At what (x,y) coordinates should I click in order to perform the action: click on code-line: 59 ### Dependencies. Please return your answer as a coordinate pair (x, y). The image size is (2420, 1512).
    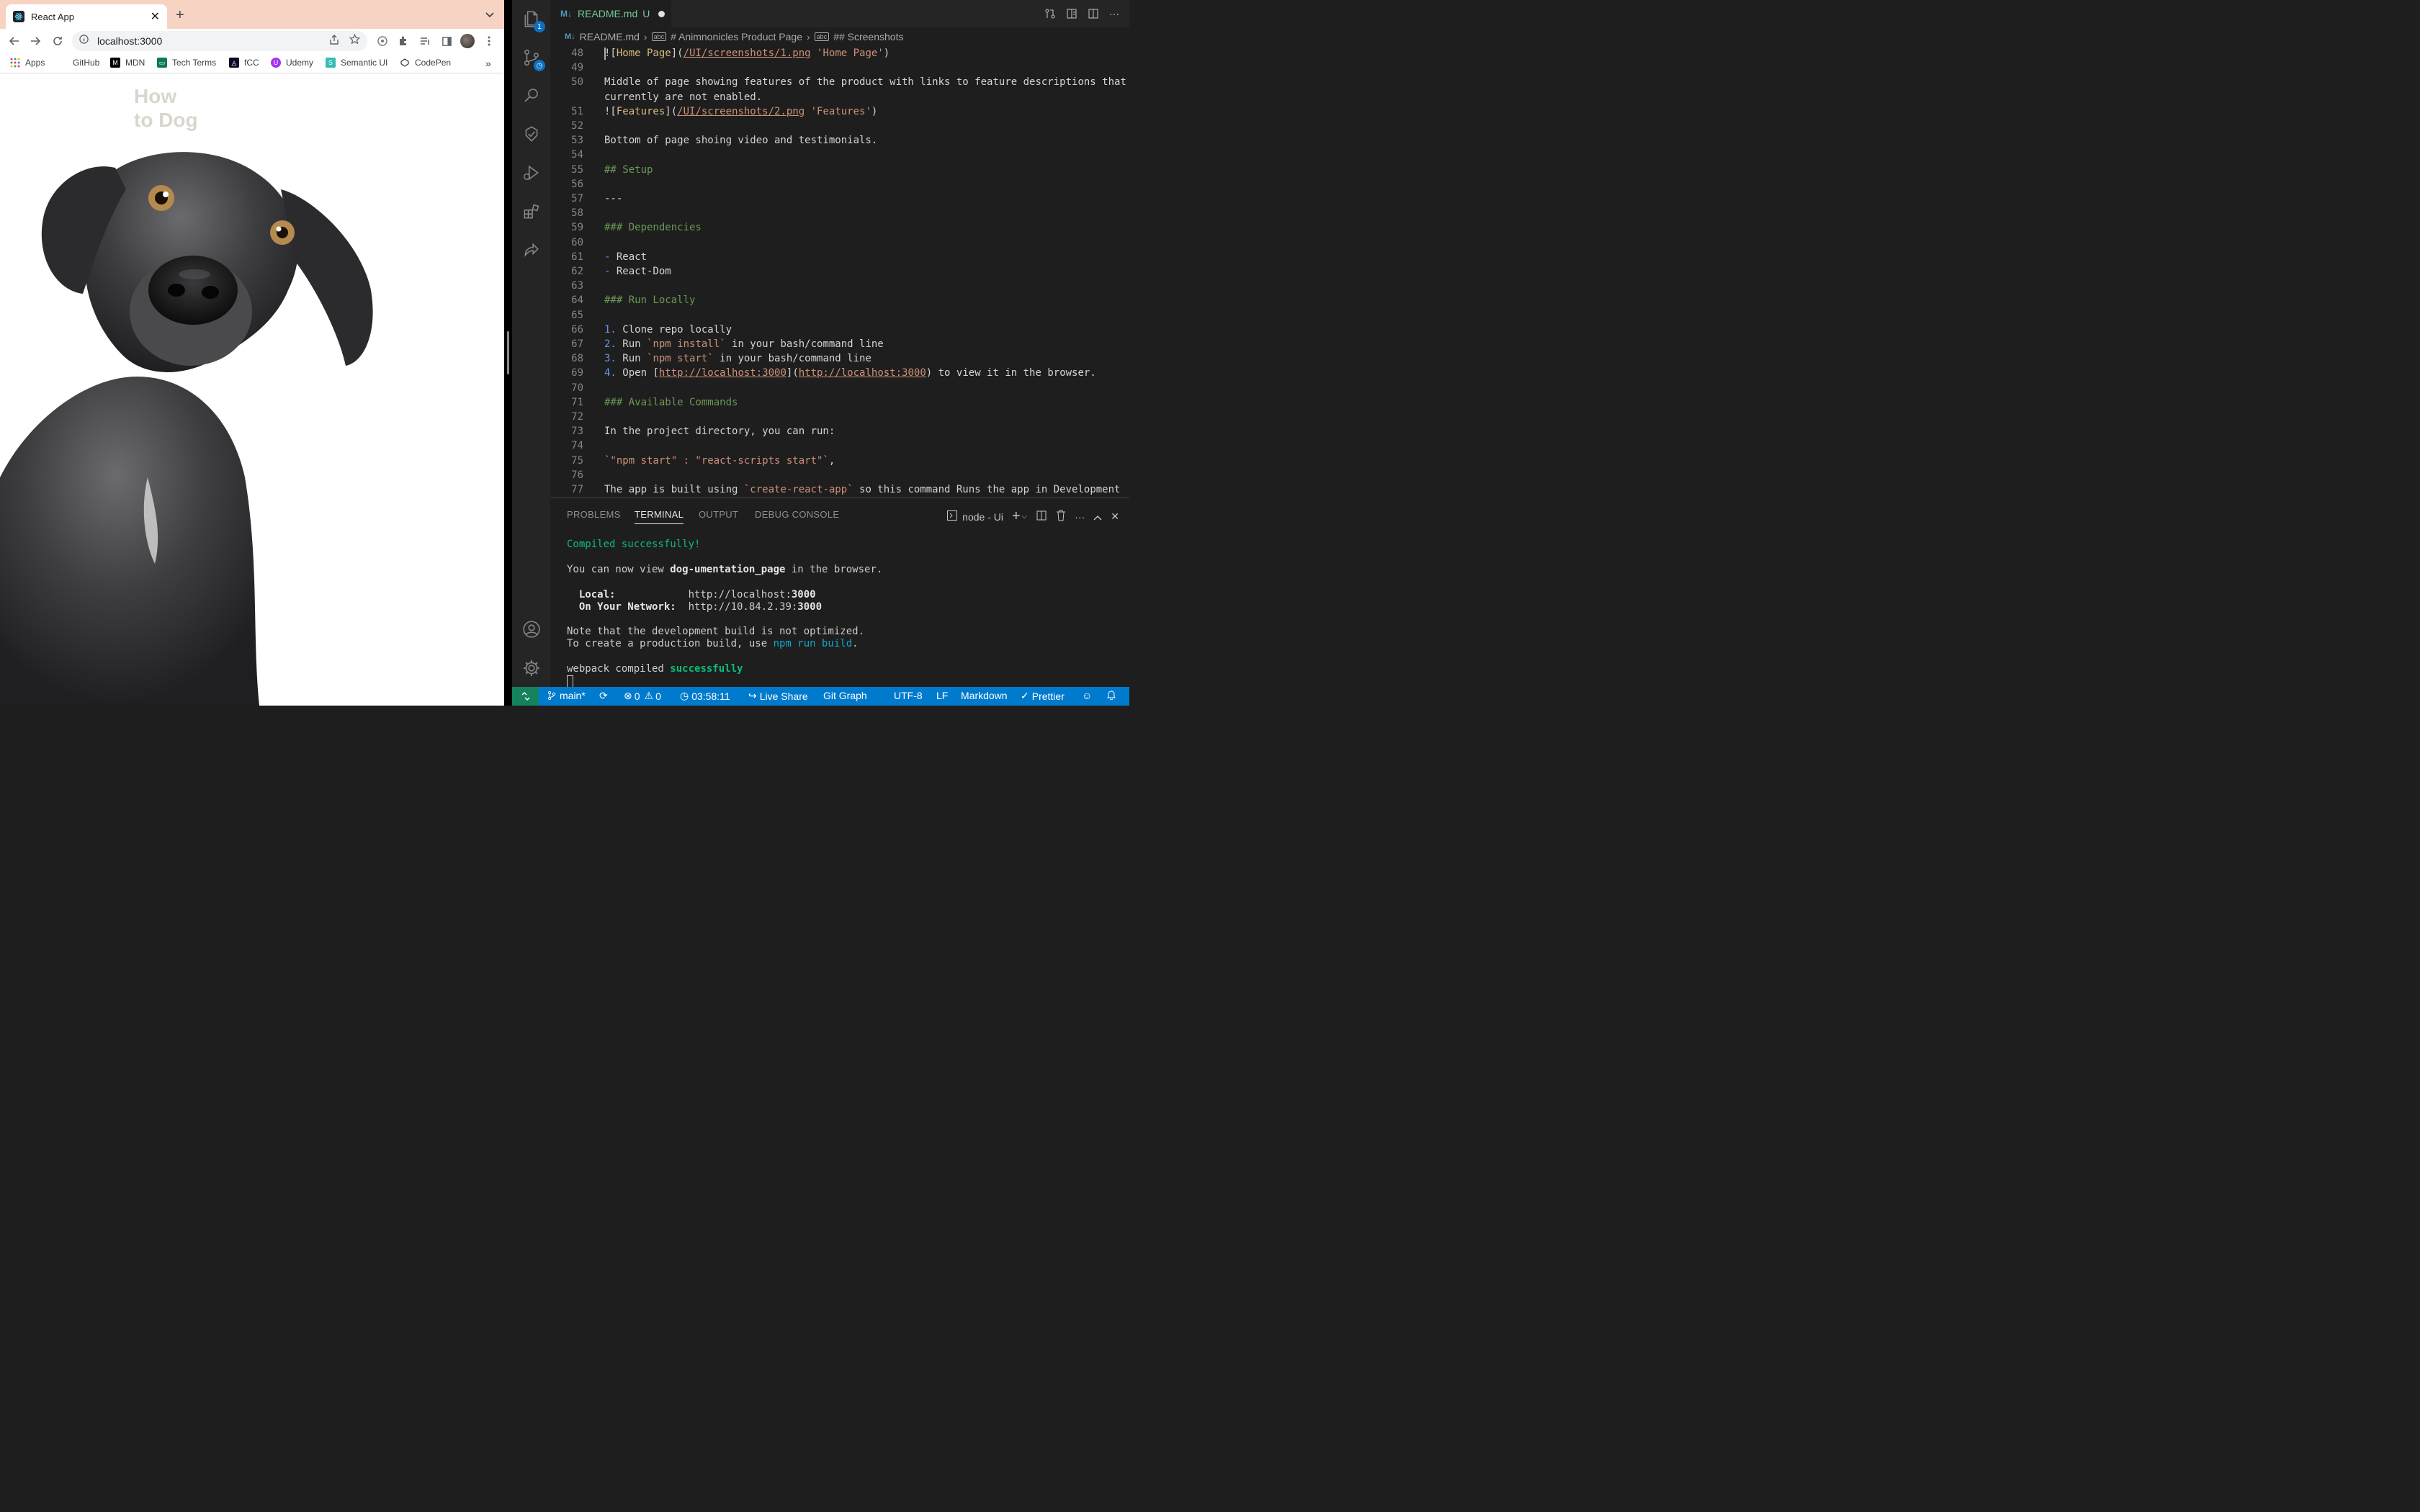
    Looking at the image, I should click on (839, 227).